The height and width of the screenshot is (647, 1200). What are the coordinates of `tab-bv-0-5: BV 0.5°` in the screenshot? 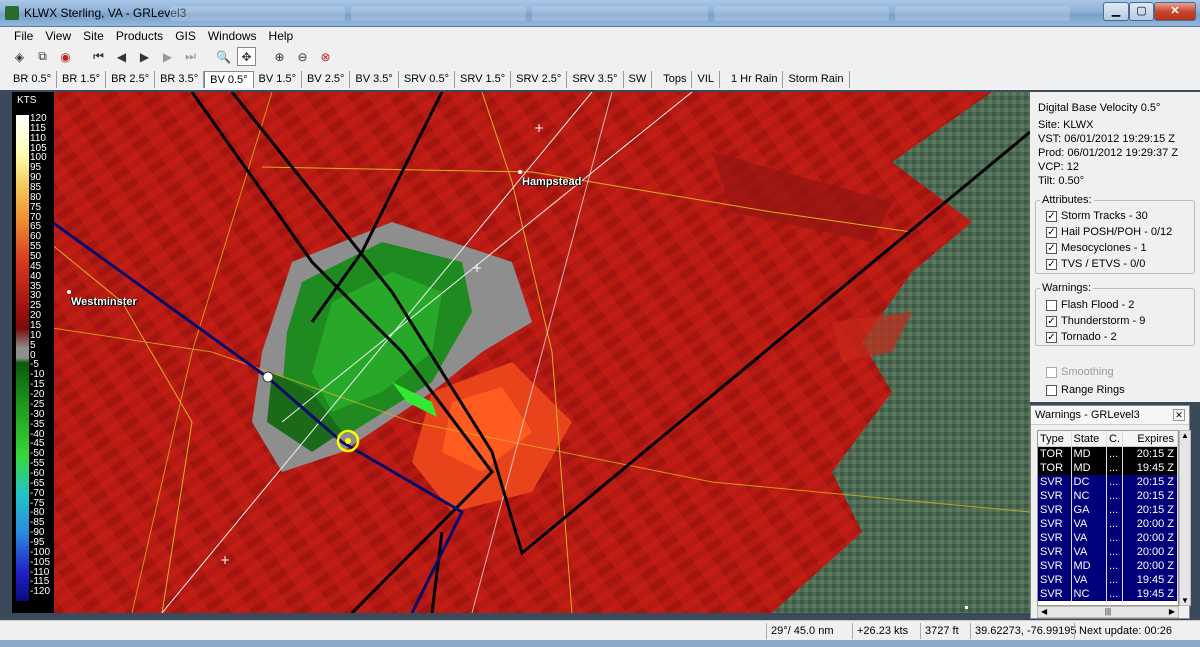 It's located at (229, 79).